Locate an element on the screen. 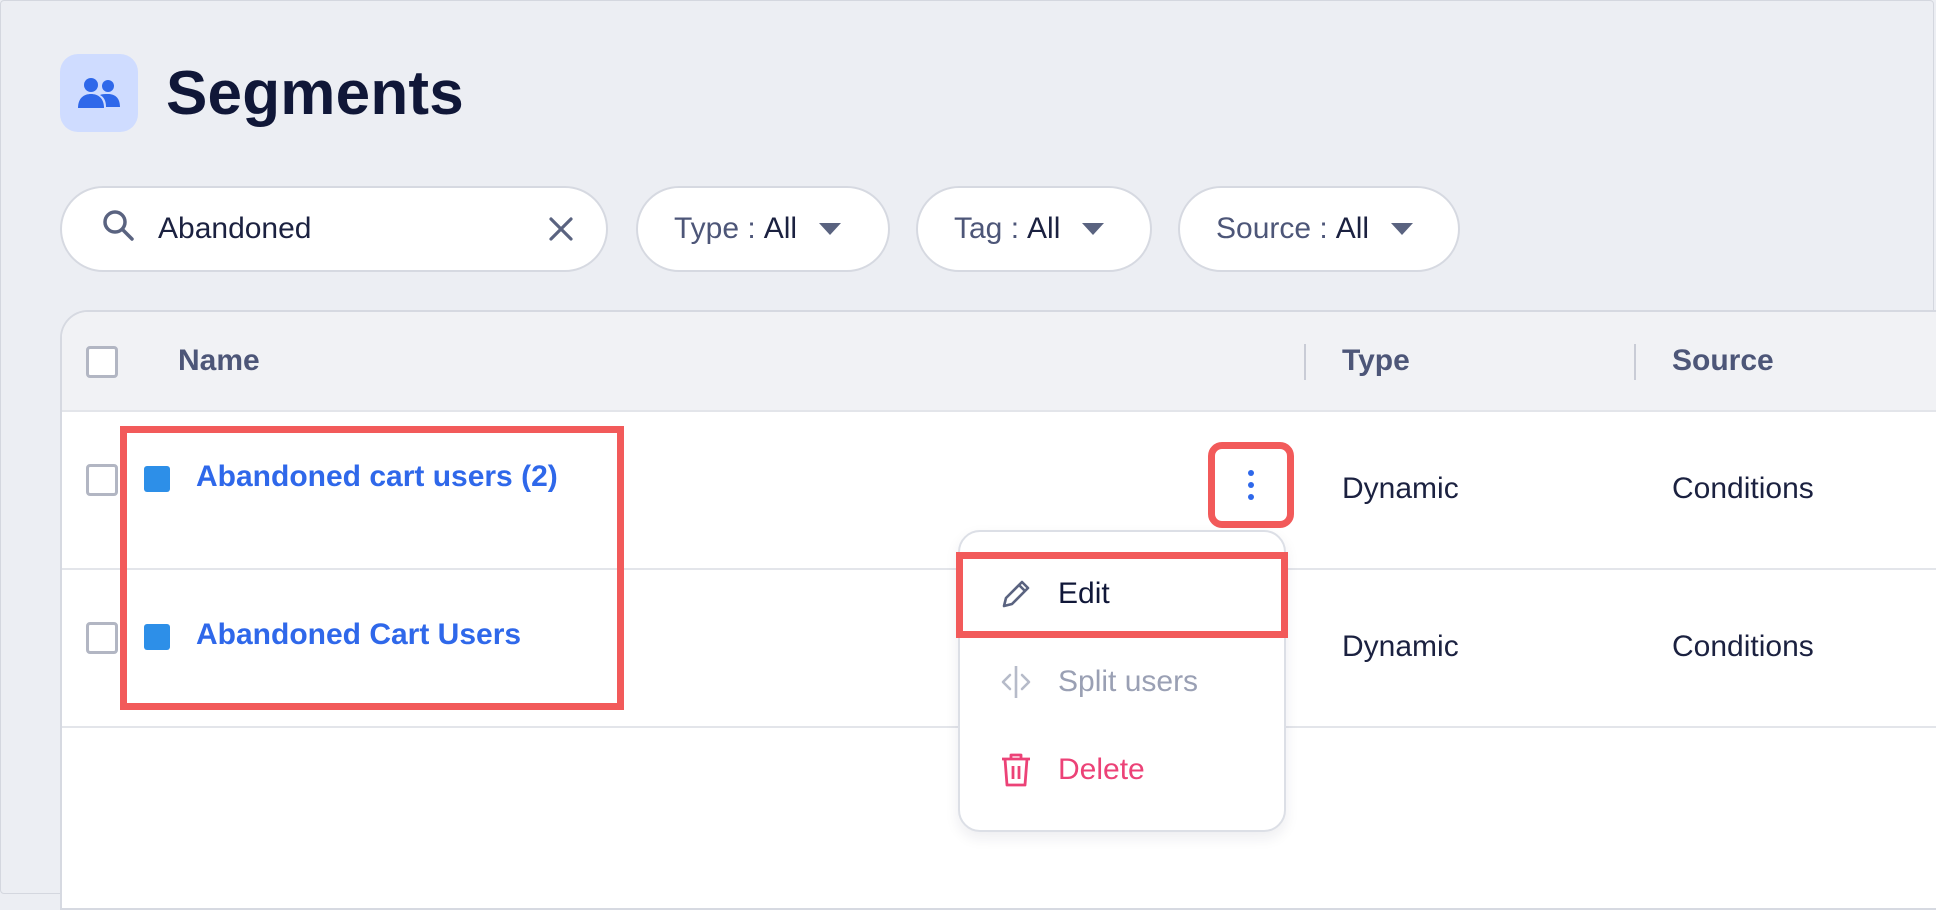 The image size is (1936, 910). column-header-name: Name is located at coordinates (219, 361).